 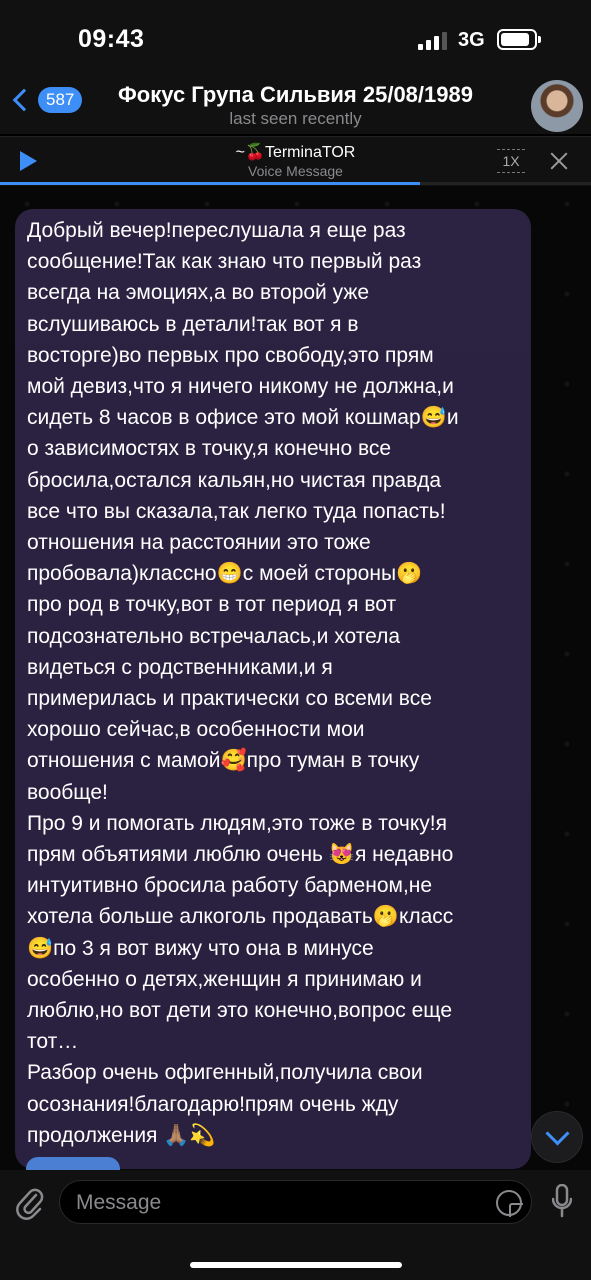 What do you see at coordinates (557, 106) in the screenshot?
I see `avatar` at bounding box center [557, 106].